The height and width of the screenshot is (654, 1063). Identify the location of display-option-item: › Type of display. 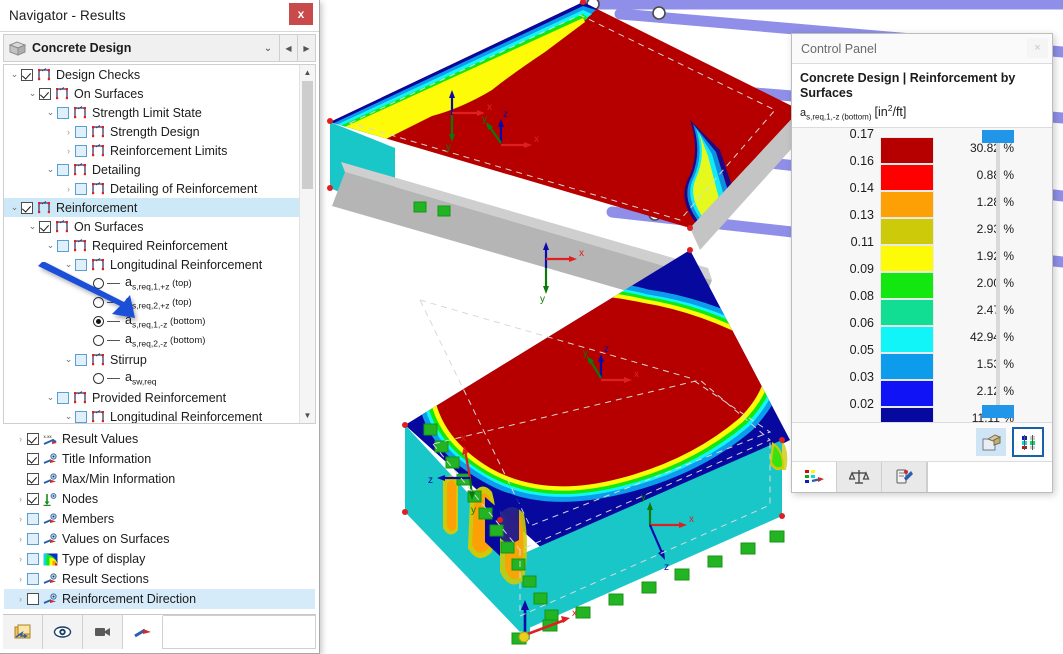
(159, 559).